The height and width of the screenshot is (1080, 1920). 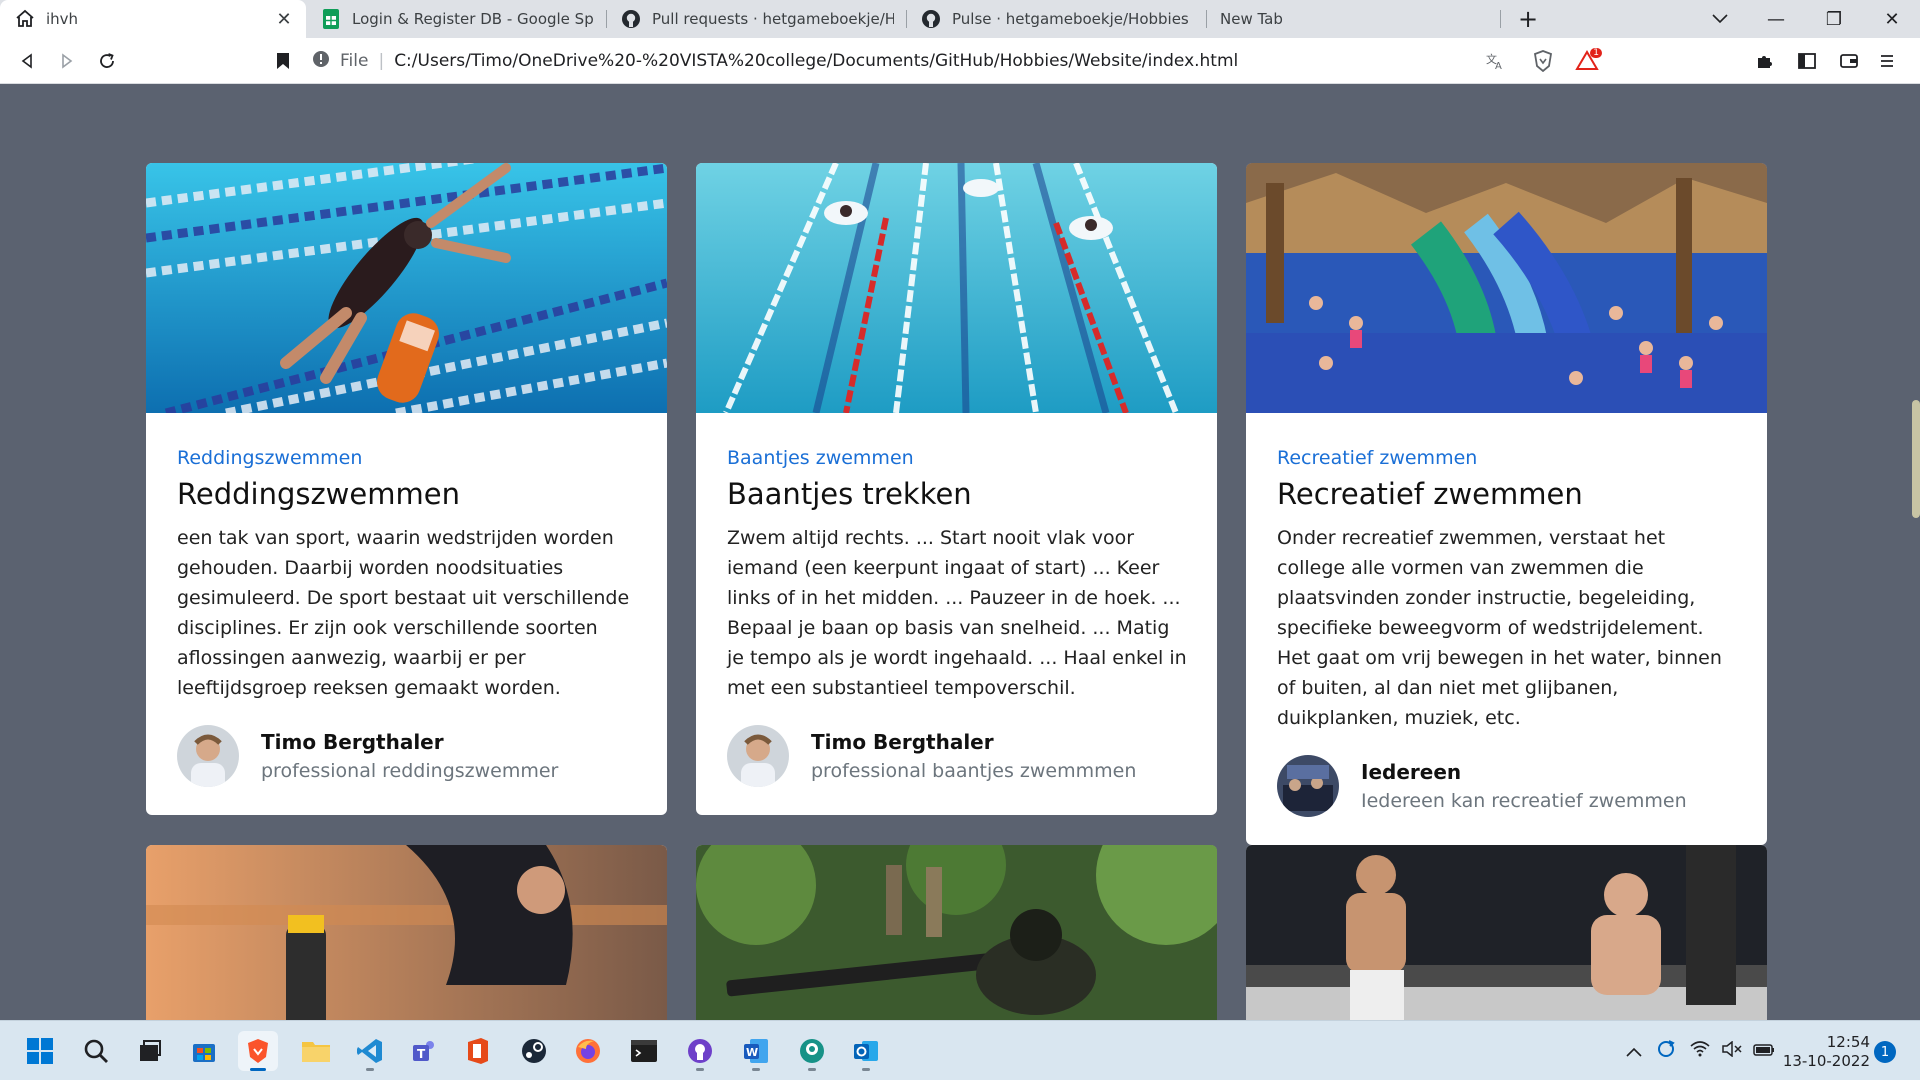 What do you see at coordinates (107, 61) in the screenshot?
I see `reload-icon` at bounding box center [107, 61].